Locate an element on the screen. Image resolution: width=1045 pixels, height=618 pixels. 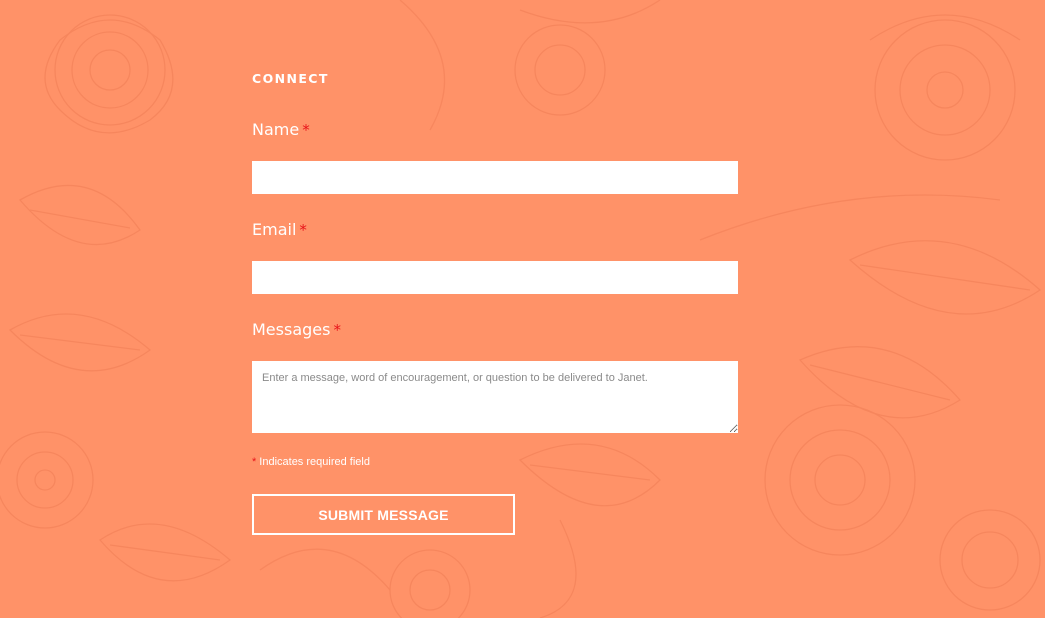
message-textarea is located at coordinates (495, 397).